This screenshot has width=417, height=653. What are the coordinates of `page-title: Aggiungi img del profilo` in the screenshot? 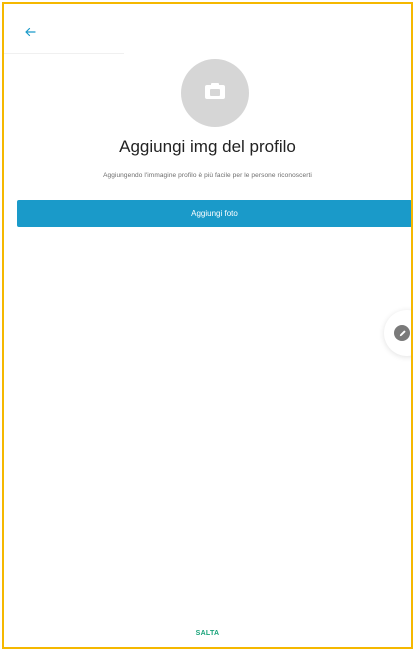 It's located at (207, 146).